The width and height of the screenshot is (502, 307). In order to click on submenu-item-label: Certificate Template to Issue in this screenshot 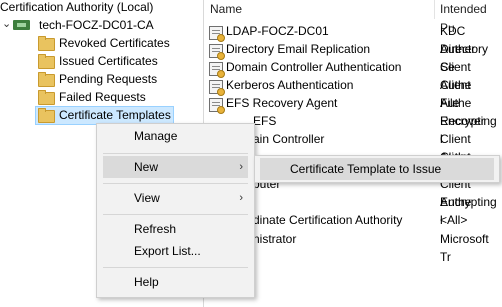, I will do `click(365, 169)`.